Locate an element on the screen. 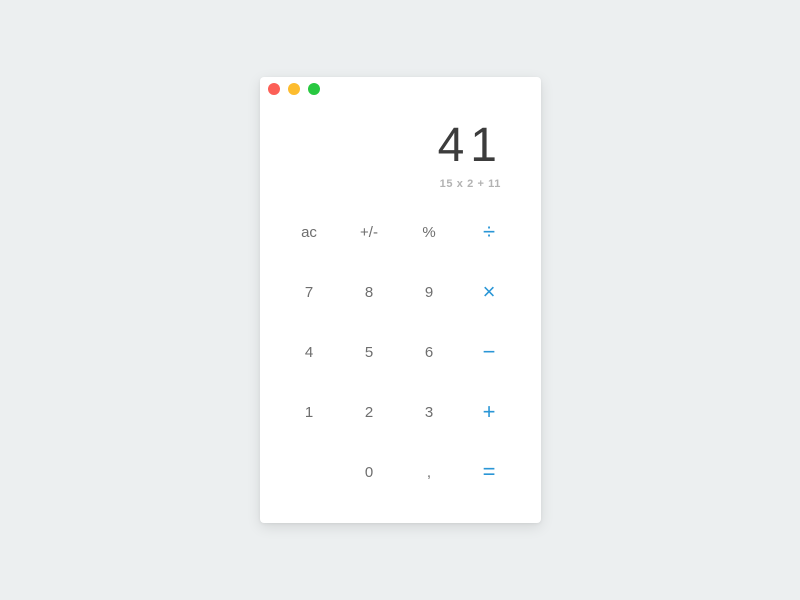 Image resolution: width=800 pixels, height=600 pixels. equals-button: = is located at coordinates (489, 472).